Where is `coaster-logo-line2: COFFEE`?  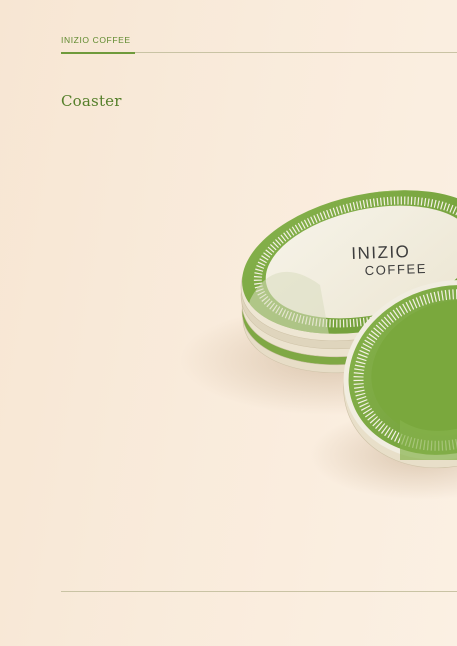
coaster-logo-line2: COFFEE is located at coordinates (395, 269).